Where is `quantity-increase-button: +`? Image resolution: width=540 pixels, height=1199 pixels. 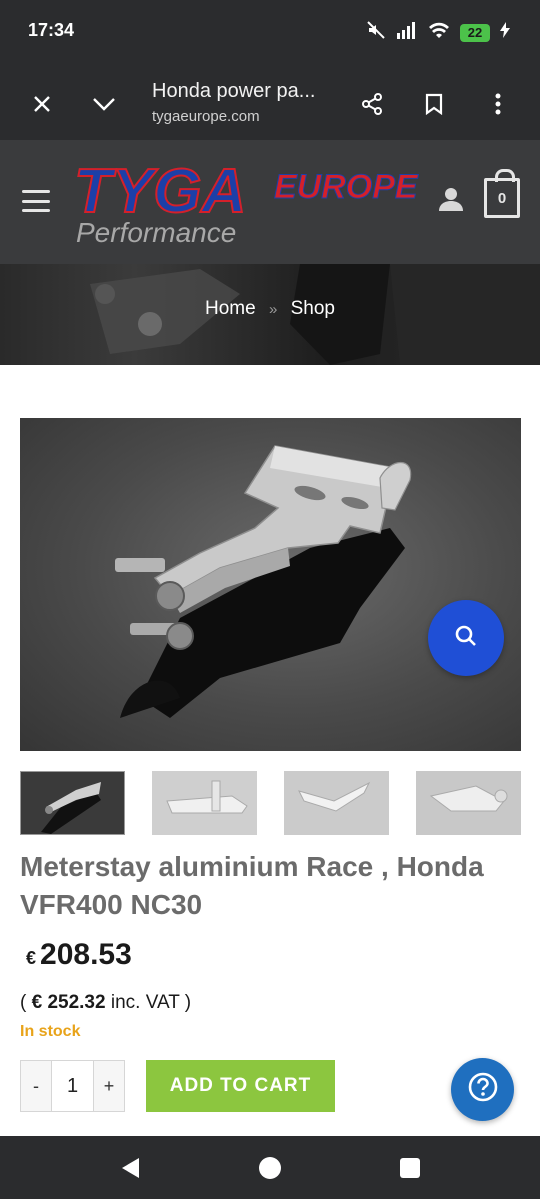 quantity-increase-button: + is located at coordinates (109, 1086).